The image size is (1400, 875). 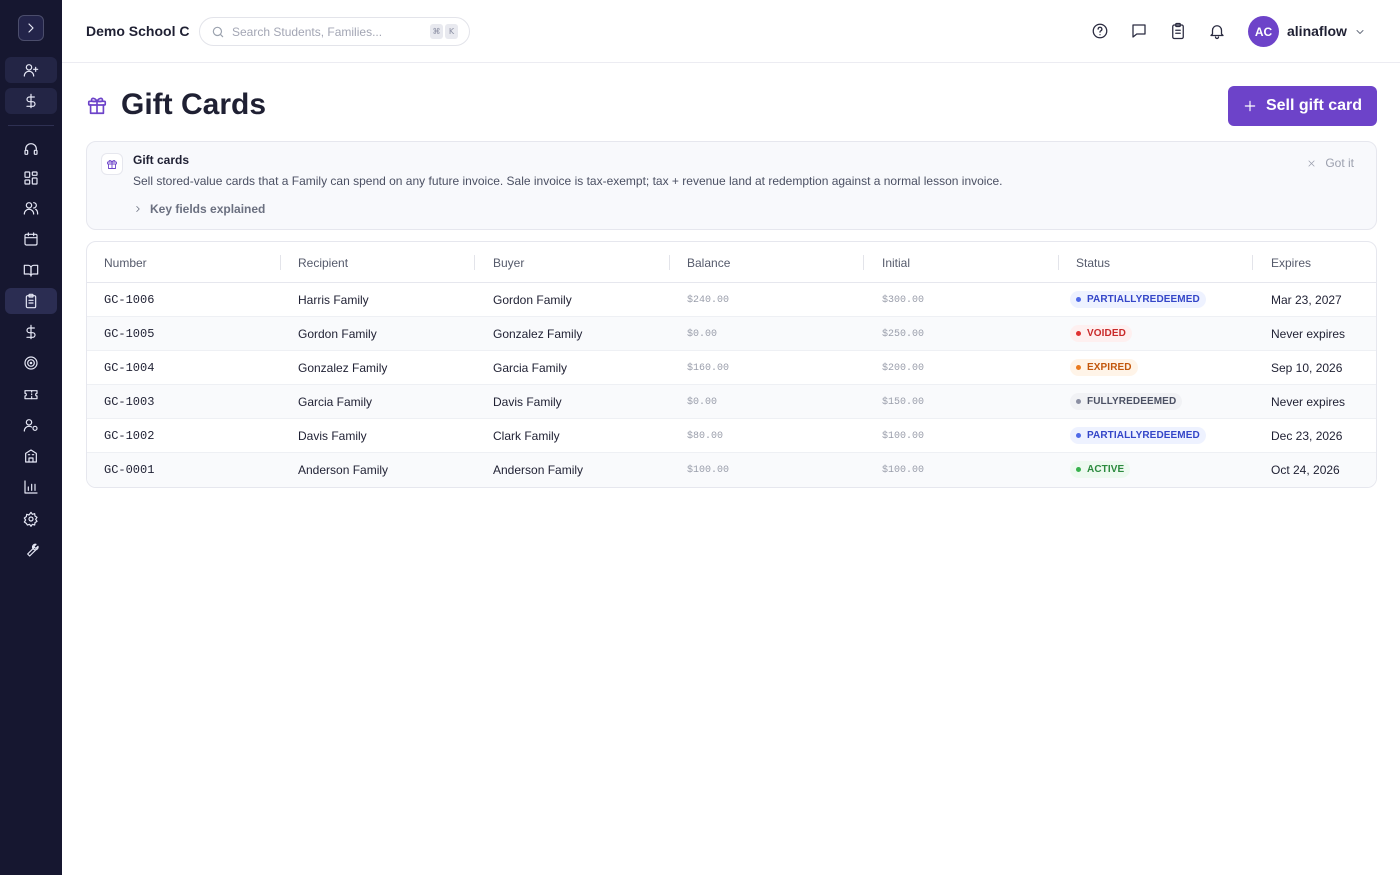 I want to click on help-button, so click(x=1100, y=31).